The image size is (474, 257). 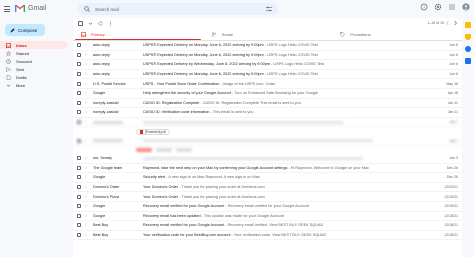 I want to click on gmail-logo: Gmail, so click(x=30, y=8).